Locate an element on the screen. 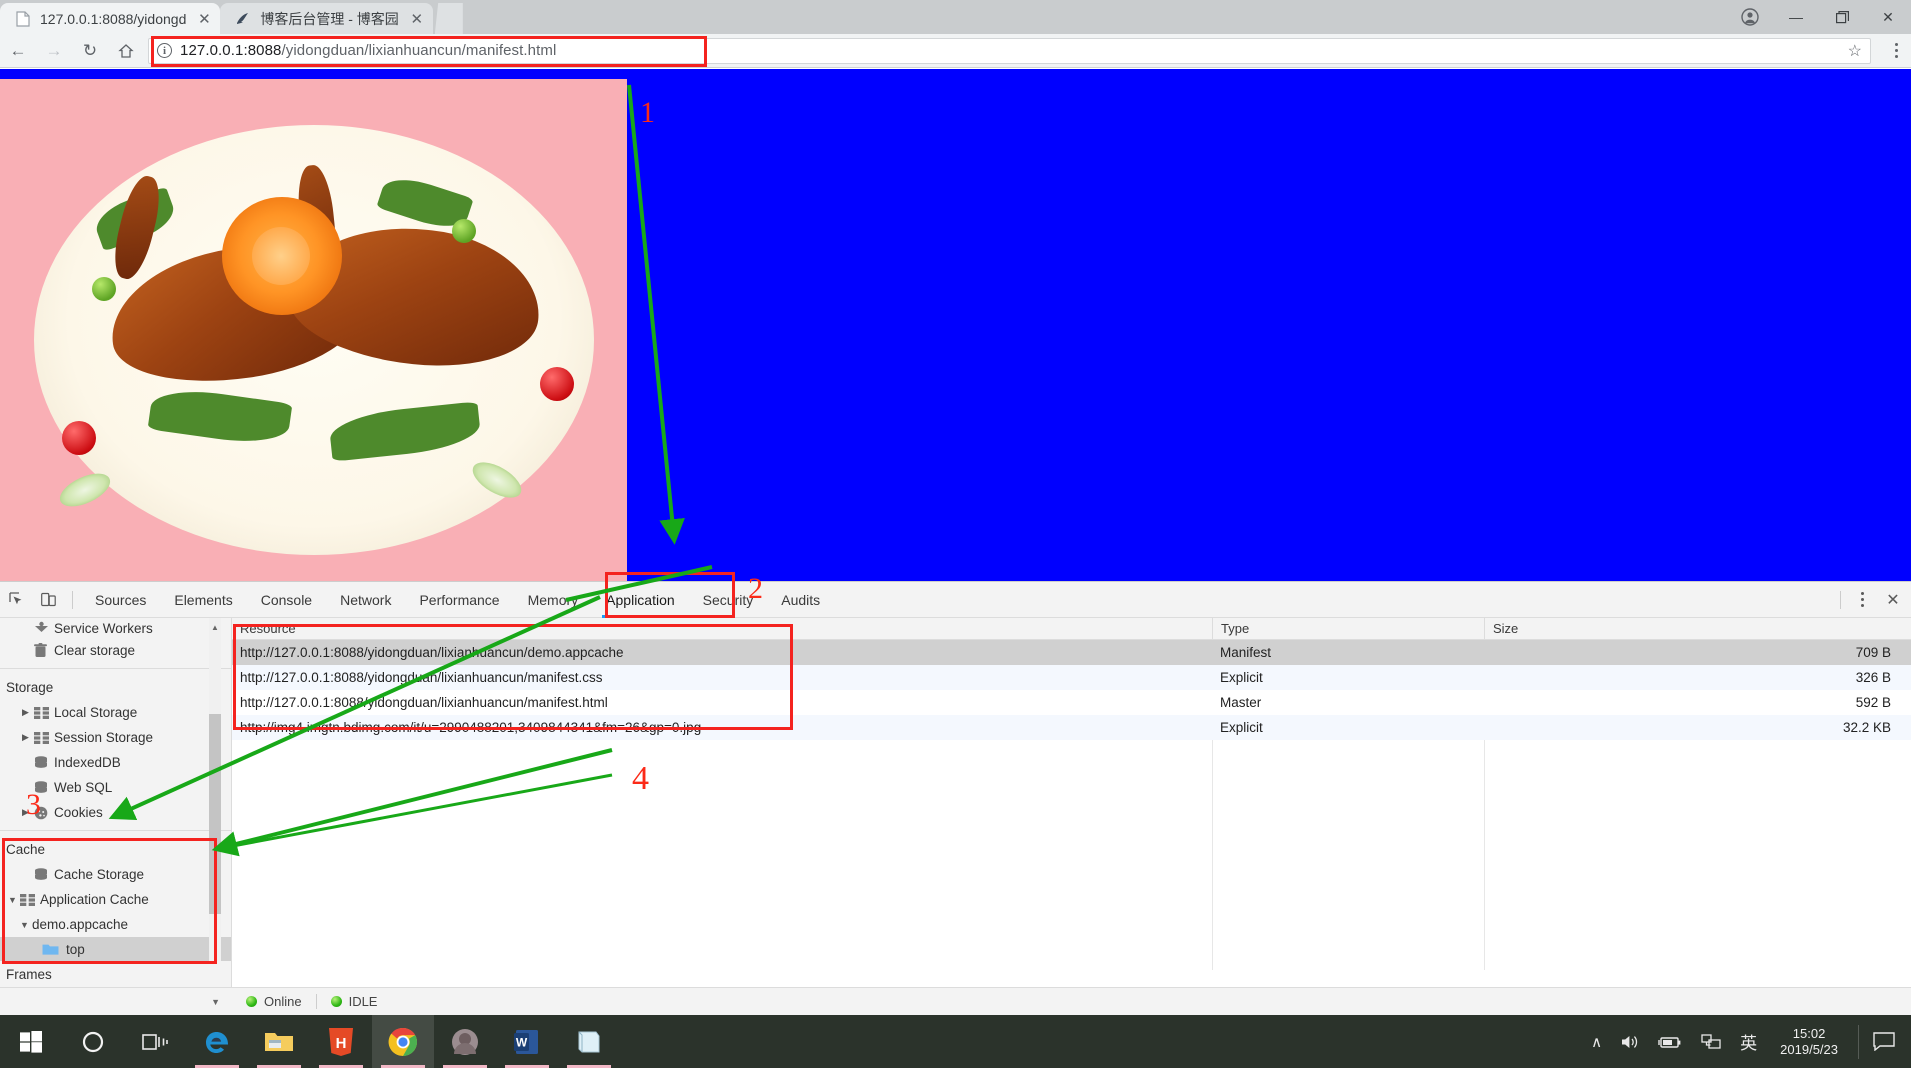 This screenshot has height=1068, width=1911. carrot-rose-garnish is located at coordinates (282, 256).